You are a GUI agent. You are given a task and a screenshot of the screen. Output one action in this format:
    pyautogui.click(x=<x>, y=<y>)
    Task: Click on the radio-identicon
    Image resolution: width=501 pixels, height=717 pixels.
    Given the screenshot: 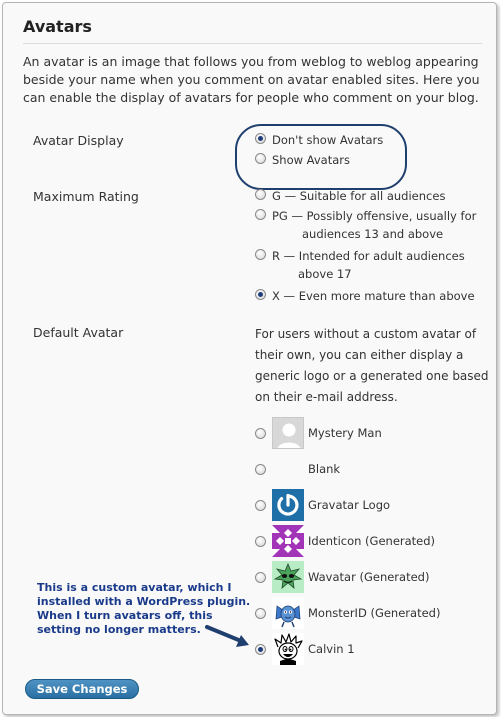 What is the action you would take?
    pyautogui.click(x=260, y=541)
    